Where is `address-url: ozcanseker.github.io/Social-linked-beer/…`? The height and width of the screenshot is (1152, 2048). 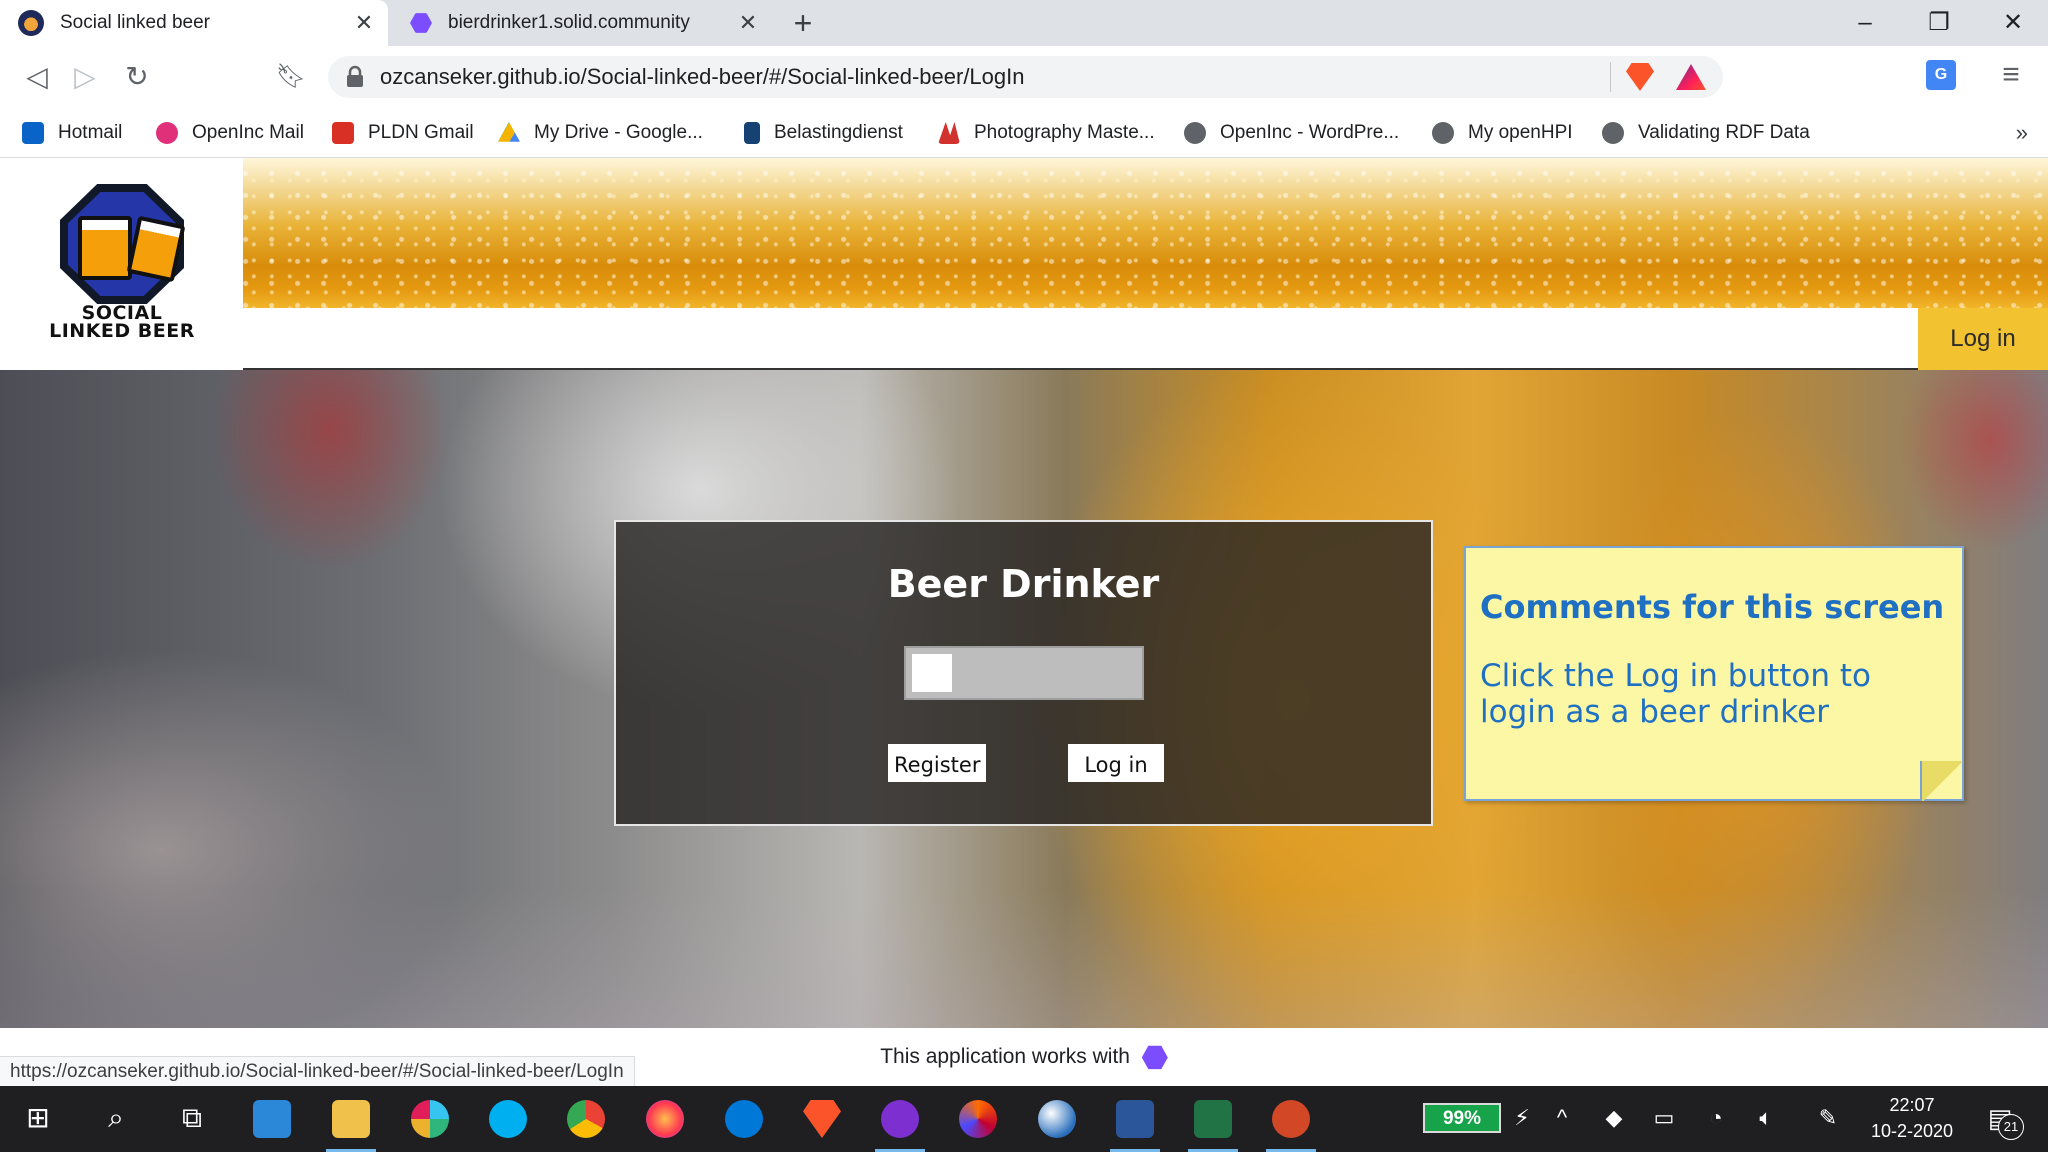 address-url: ozcanseker.github.io/Social-linked-beer/… is located at coordinates (702, 77).